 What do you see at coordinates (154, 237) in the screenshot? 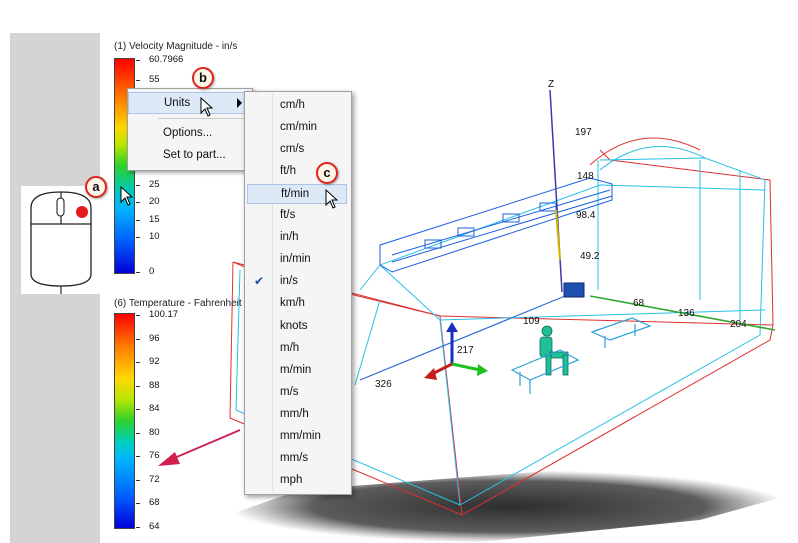
I see `legend-tick-label: 10` at bounding box center [154, 237].